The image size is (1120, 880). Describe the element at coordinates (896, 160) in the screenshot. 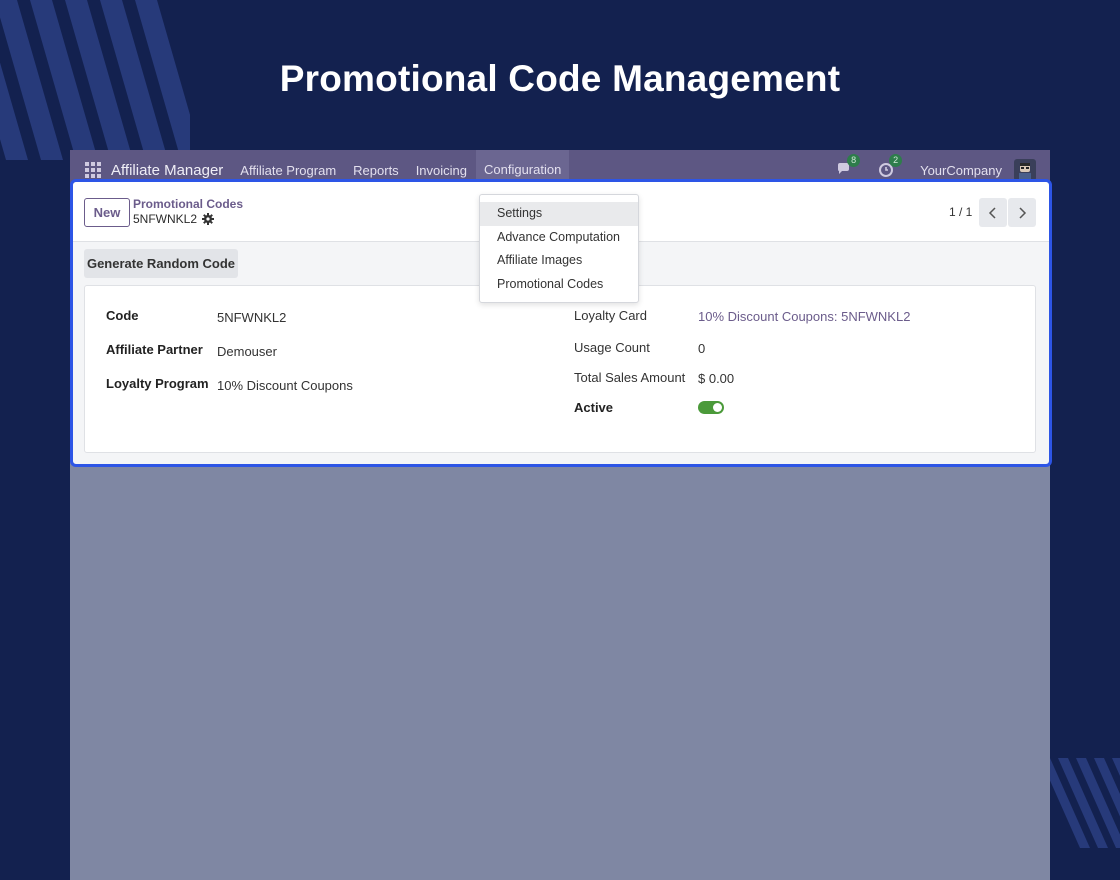

I see `activities-count-badge: 2` at that location.